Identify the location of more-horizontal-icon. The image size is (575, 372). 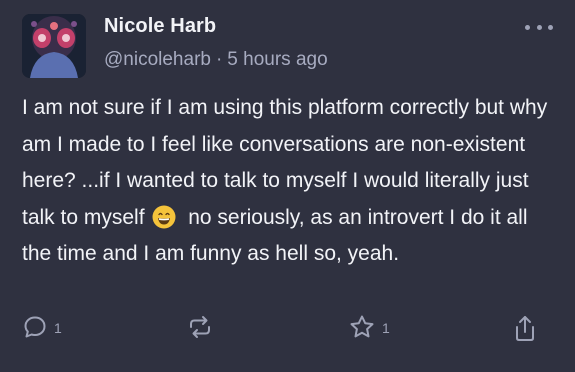
(527, 27).